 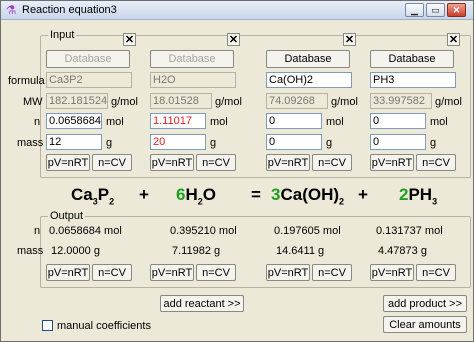 I want to click on flask-icon: ⚗, so click(x=11, y=10).